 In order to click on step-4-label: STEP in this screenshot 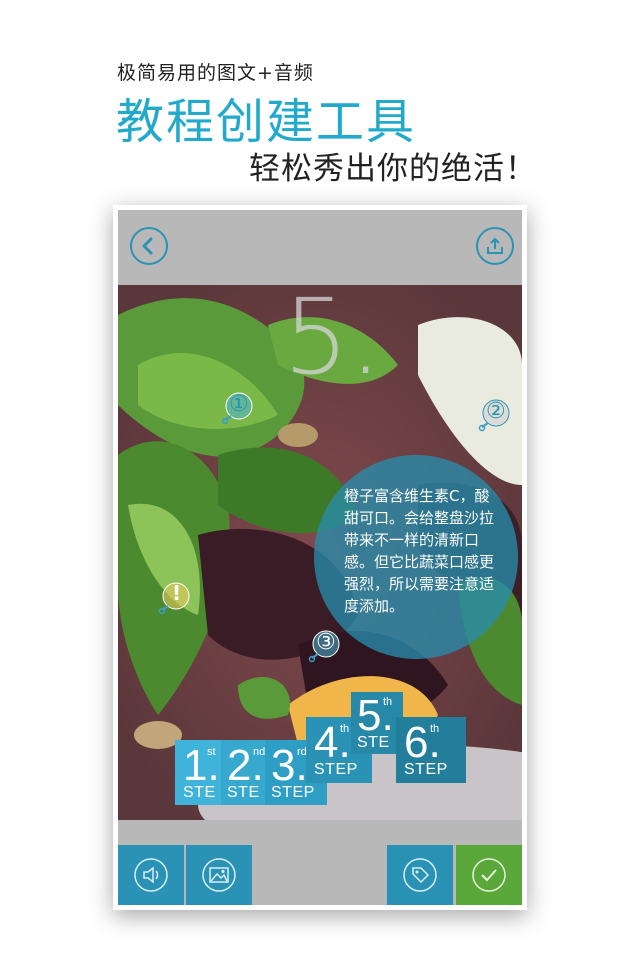, I will do `click(336, 769)`.